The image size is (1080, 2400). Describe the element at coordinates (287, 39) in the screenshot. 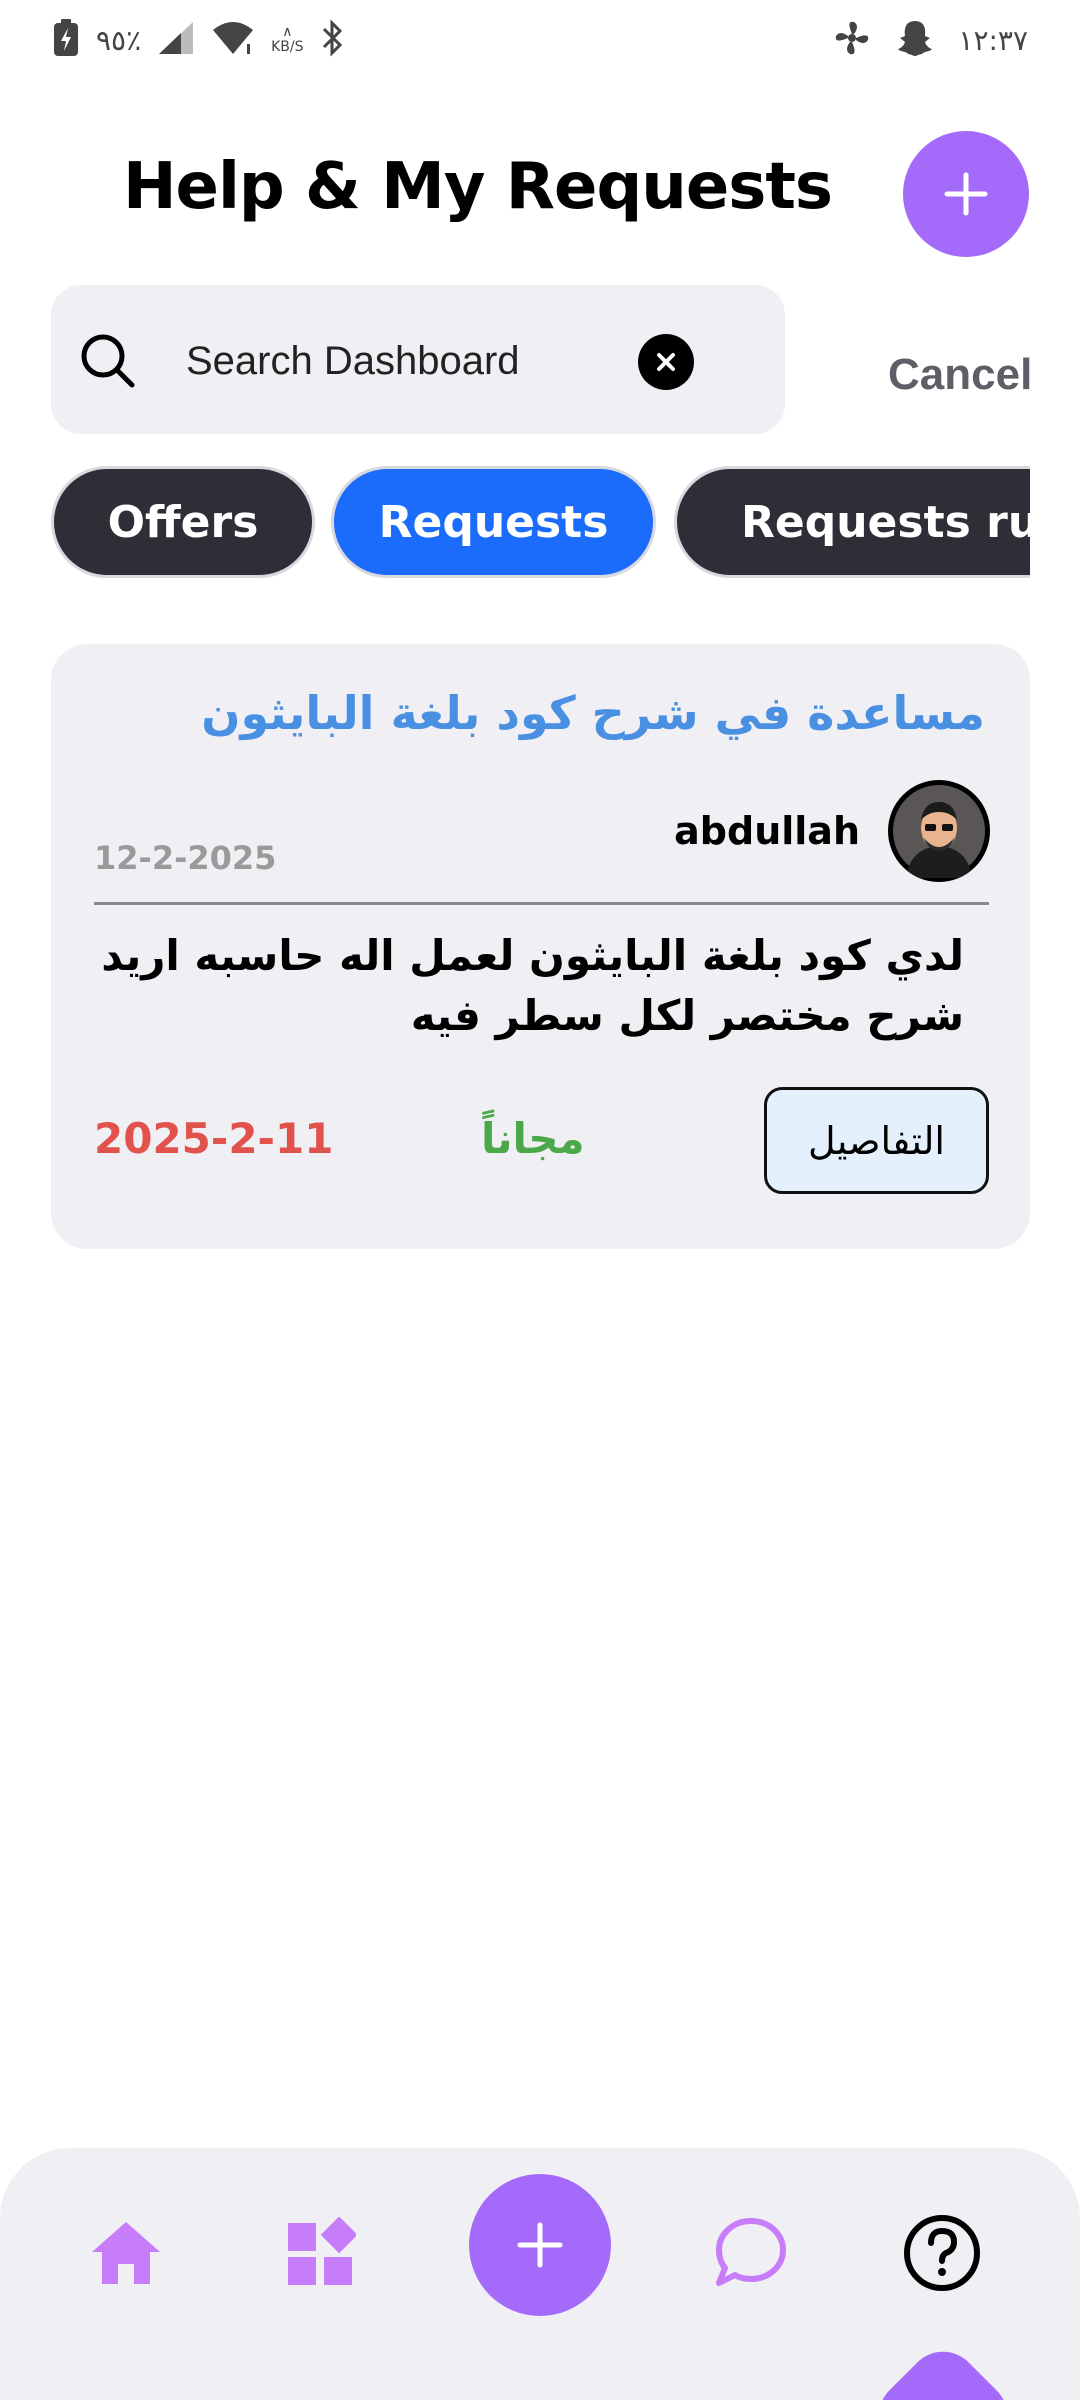

I see `network-speed: ∧ KB/S` at that location.